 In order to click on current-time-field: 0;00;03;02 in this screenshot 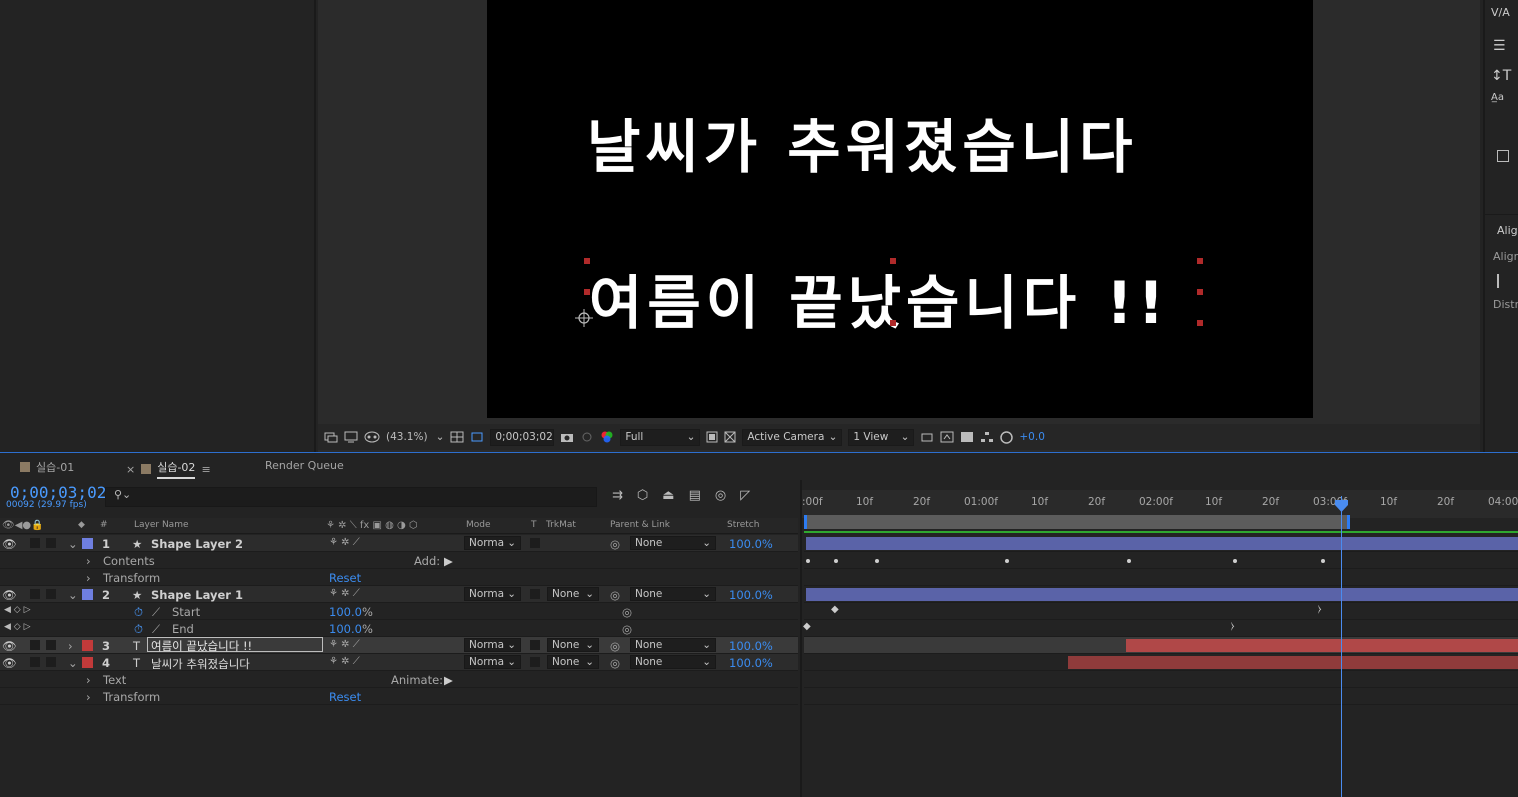, I will do `click(522, 437)`.